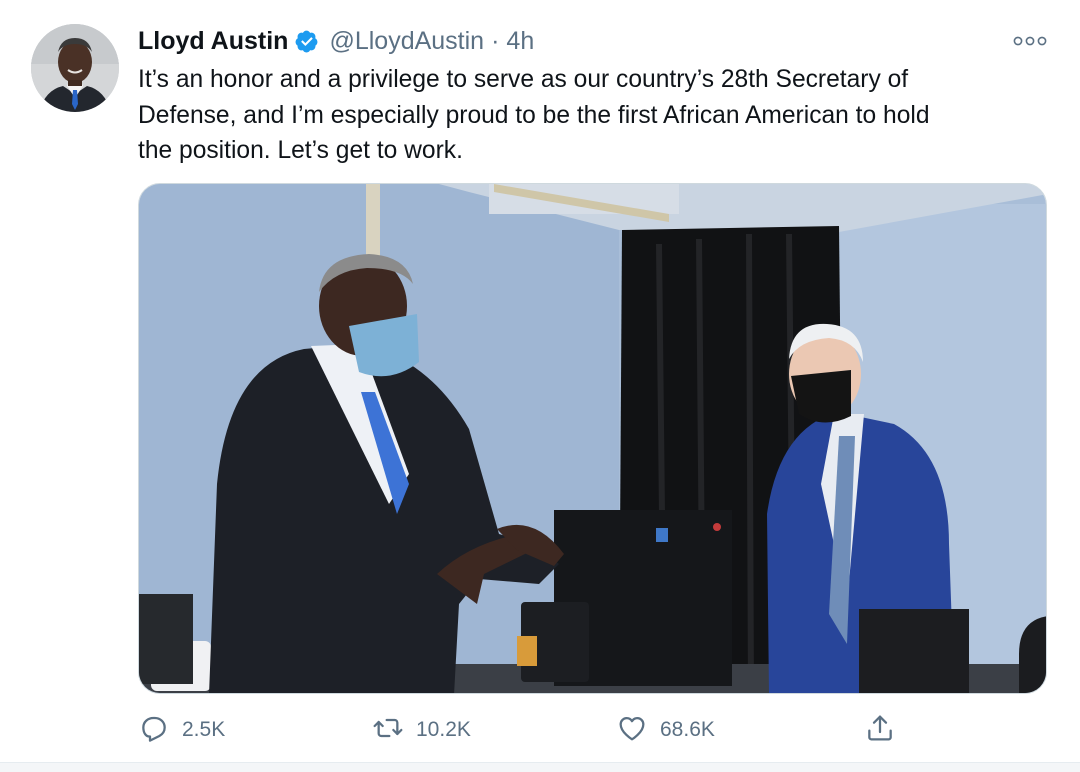  What do you see at coordinates (75, 68) in the screenshot?
I see `avatar` at bounding box center [75, 68].